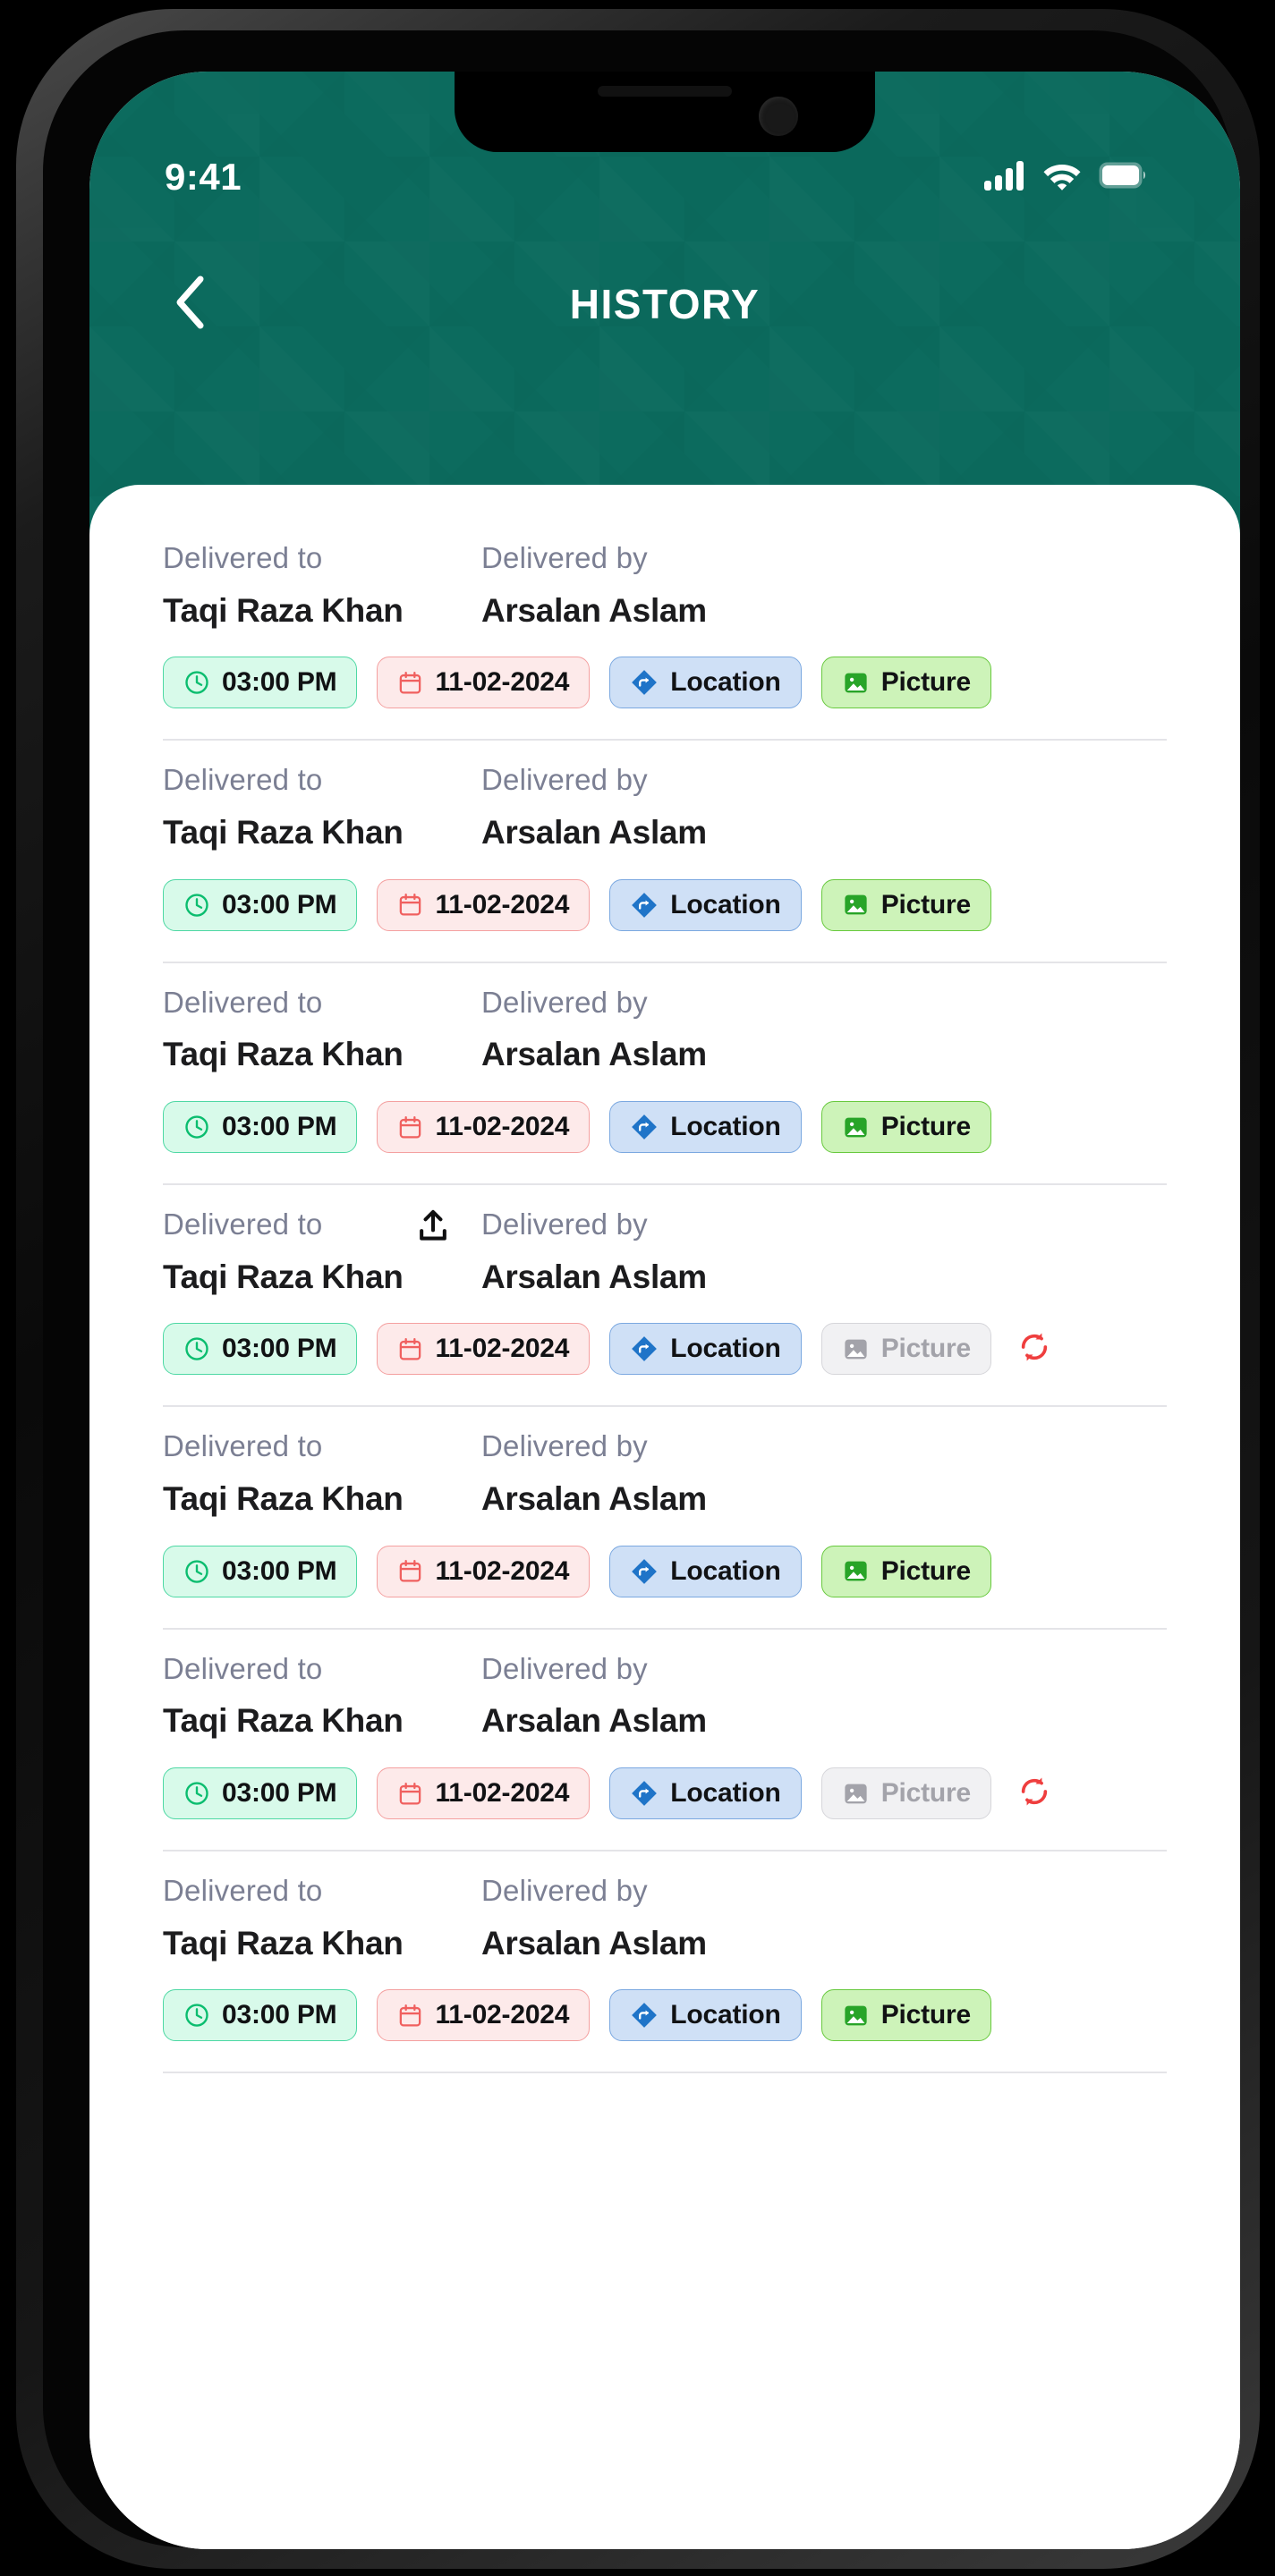 This screenshot has height=2576, width=1275. What do you see at coordinates (824, 1030) in the screenshot?
I see `delivered-by-column: Delivered by Arsalan Aslam` at bounding box center [824, 1030].